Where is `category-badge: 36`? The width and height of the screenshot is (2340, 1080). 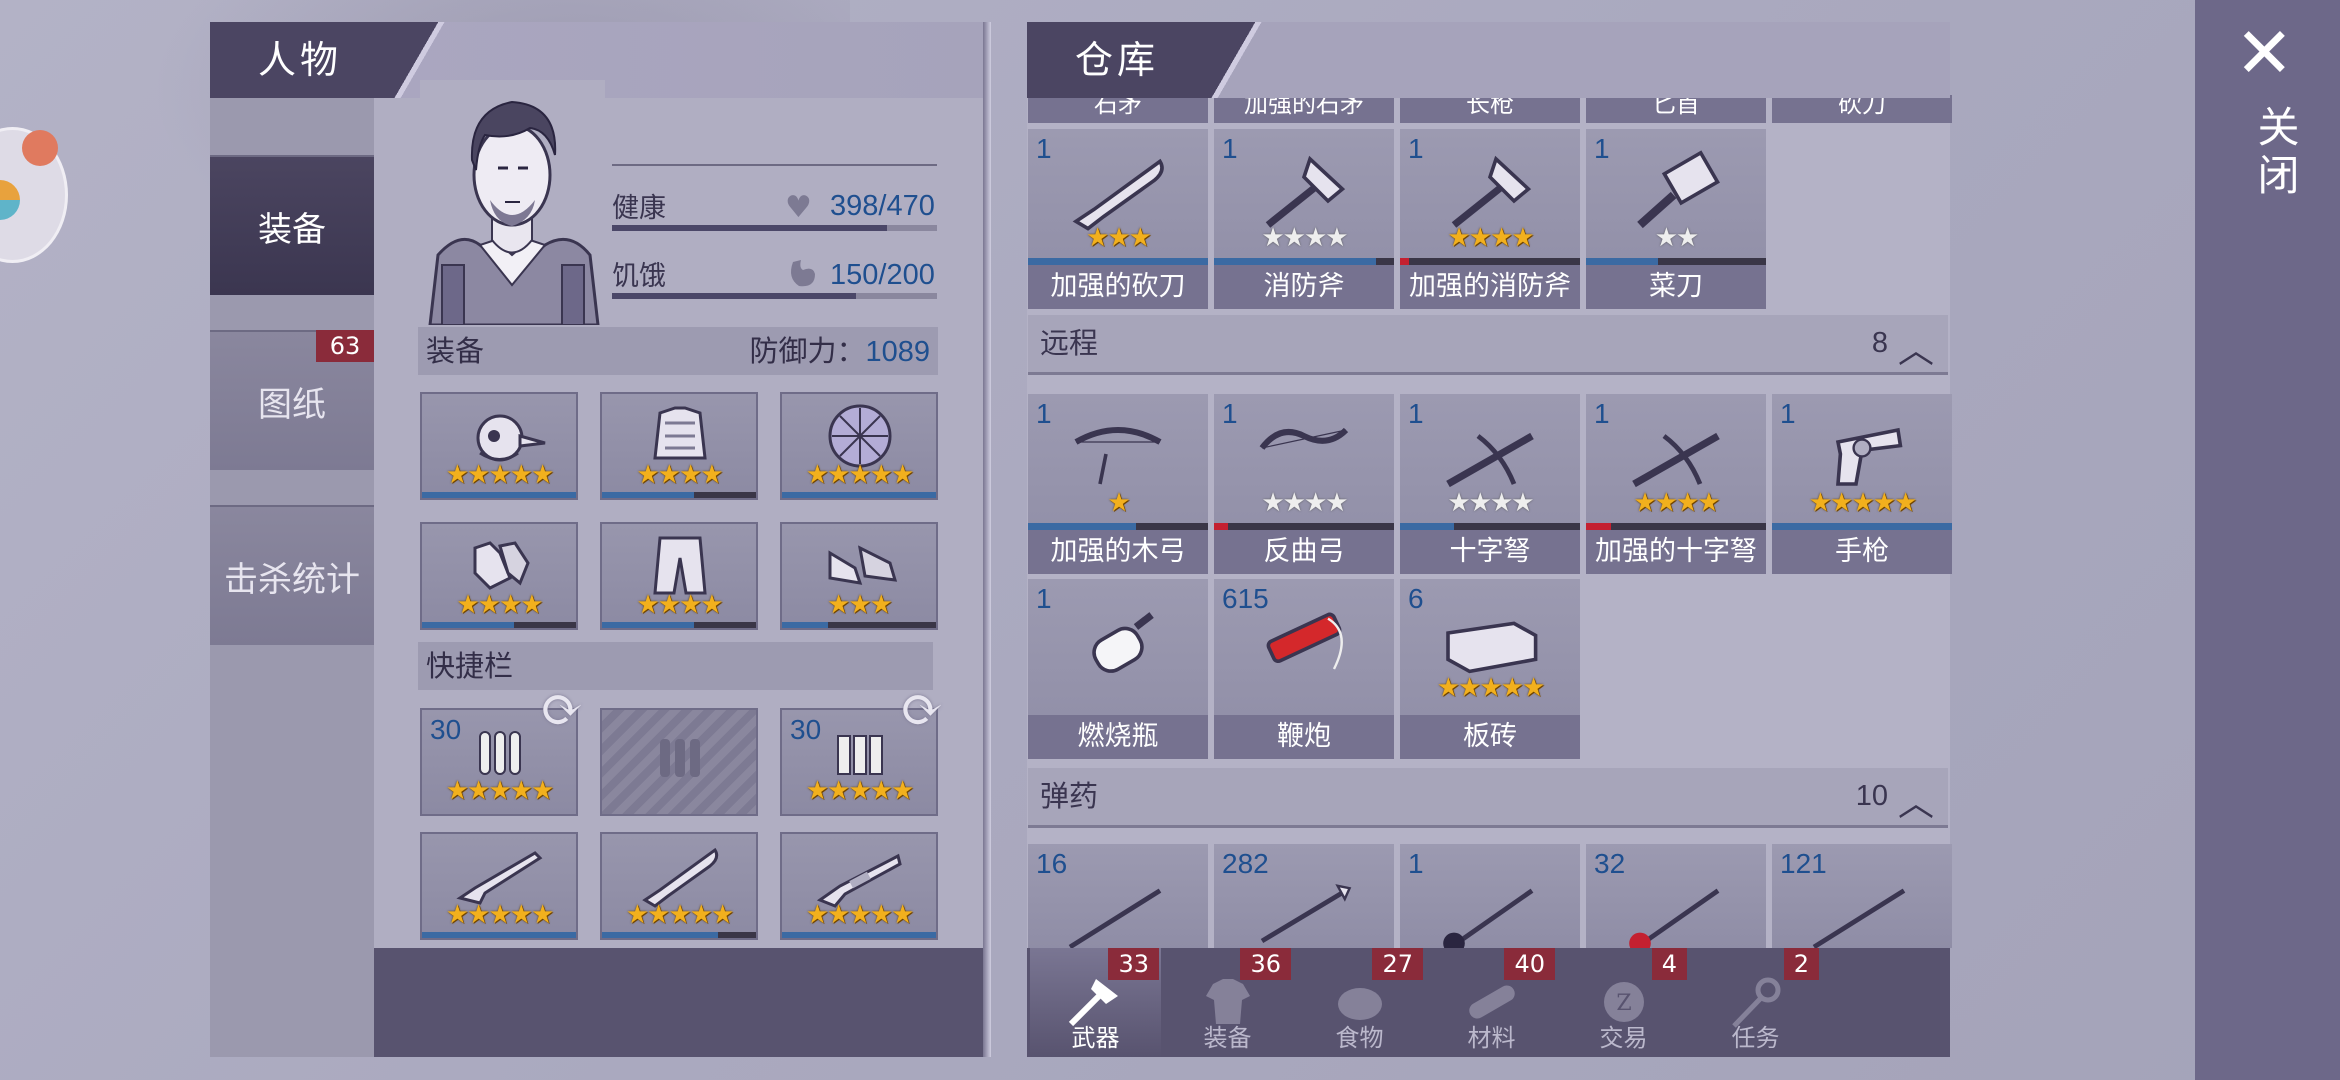
category-badge: 36 is located at coordinates (1265, 964).